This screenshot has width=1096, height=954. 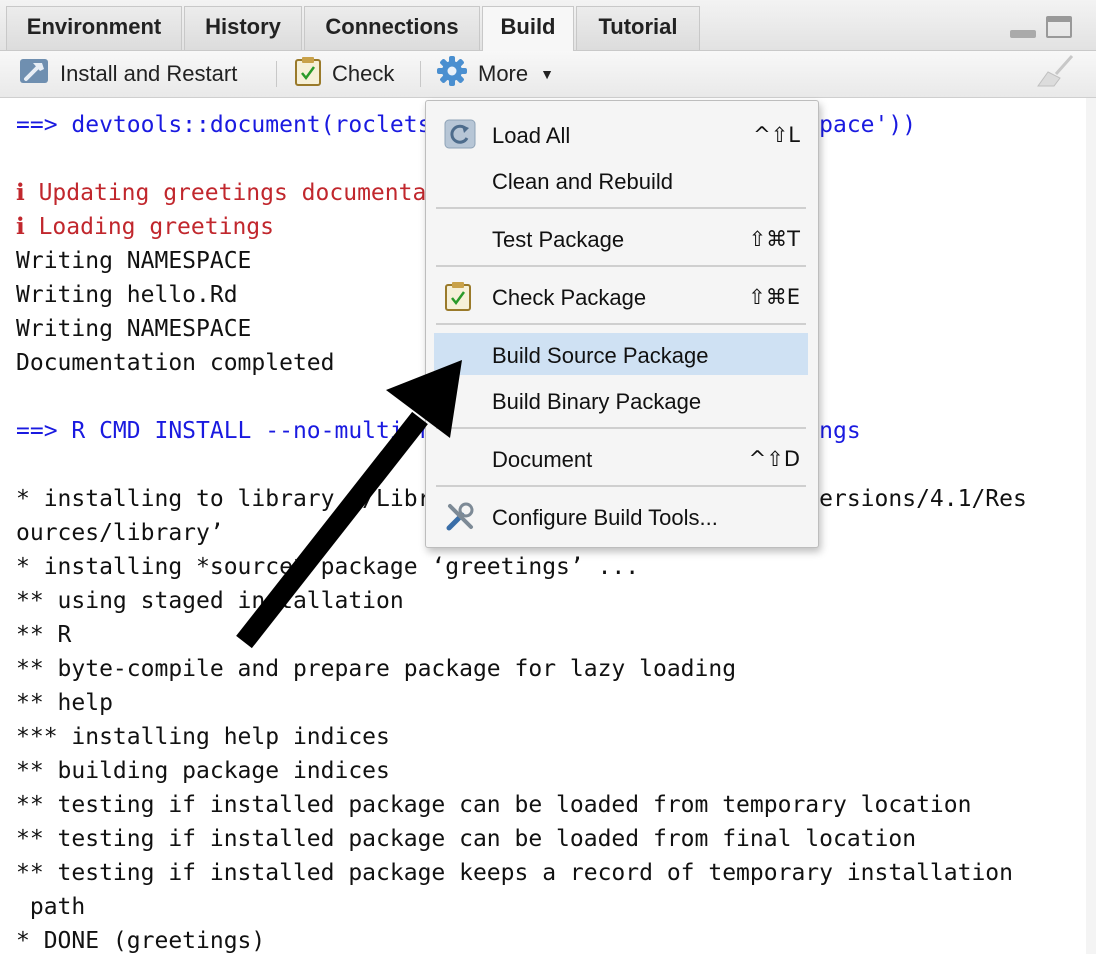 What do you see at coordinates (558, 239) in the screenshot?
I see `menu-item-label: Test Package` at bounding box center [558, 239].